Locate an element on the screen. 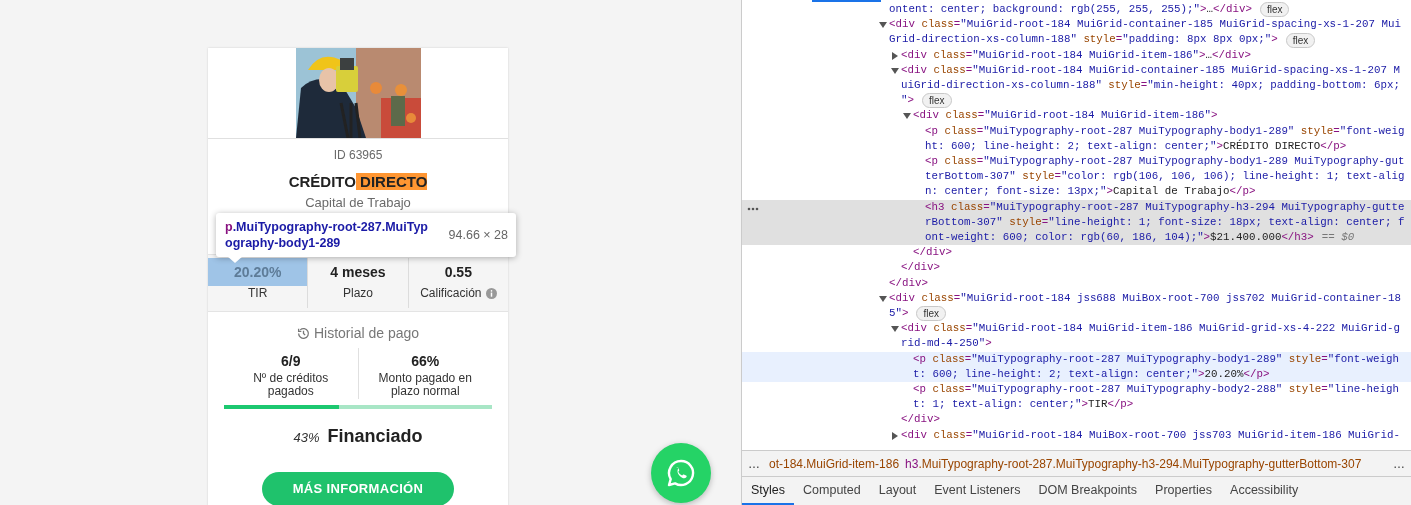 Image resolution: width=1411 pixels, height=505 pixels. stat-value: 4 meses is located at coordinates (358, 272).